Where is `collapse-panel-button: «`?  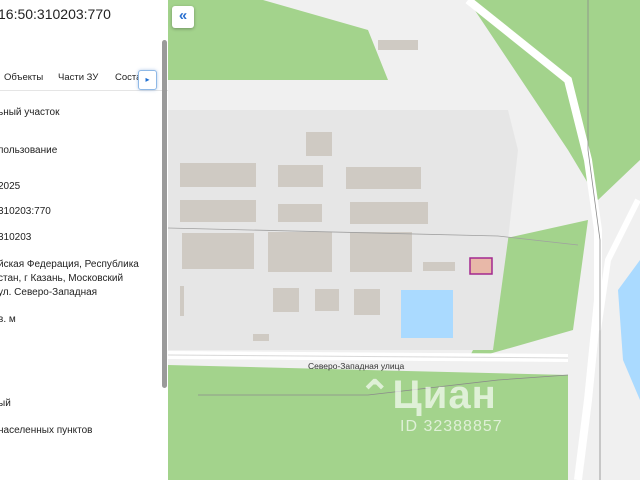
collapse-panel-button: « is located at coordinates (183, 17).